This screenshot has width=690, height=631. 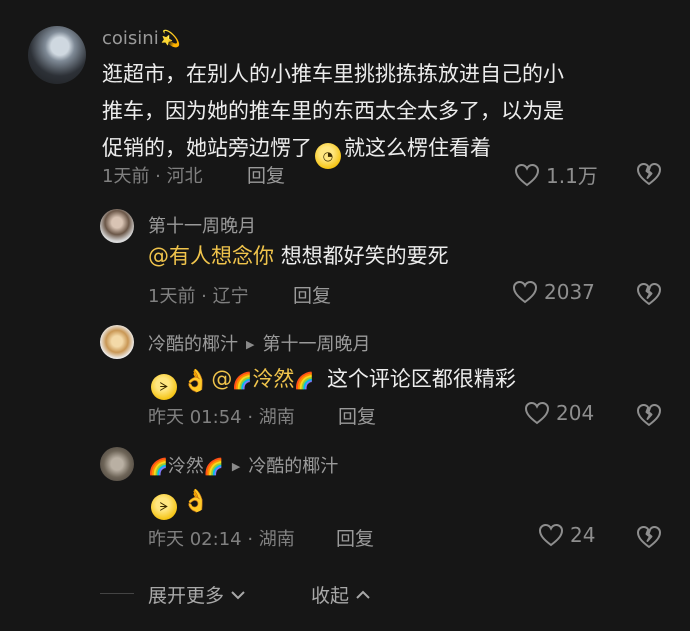 What do you see at coordinates (170, 38) in the screenshot?
I see `sparkle-emoji-icon: 💫` at bounding box center [170, 38].